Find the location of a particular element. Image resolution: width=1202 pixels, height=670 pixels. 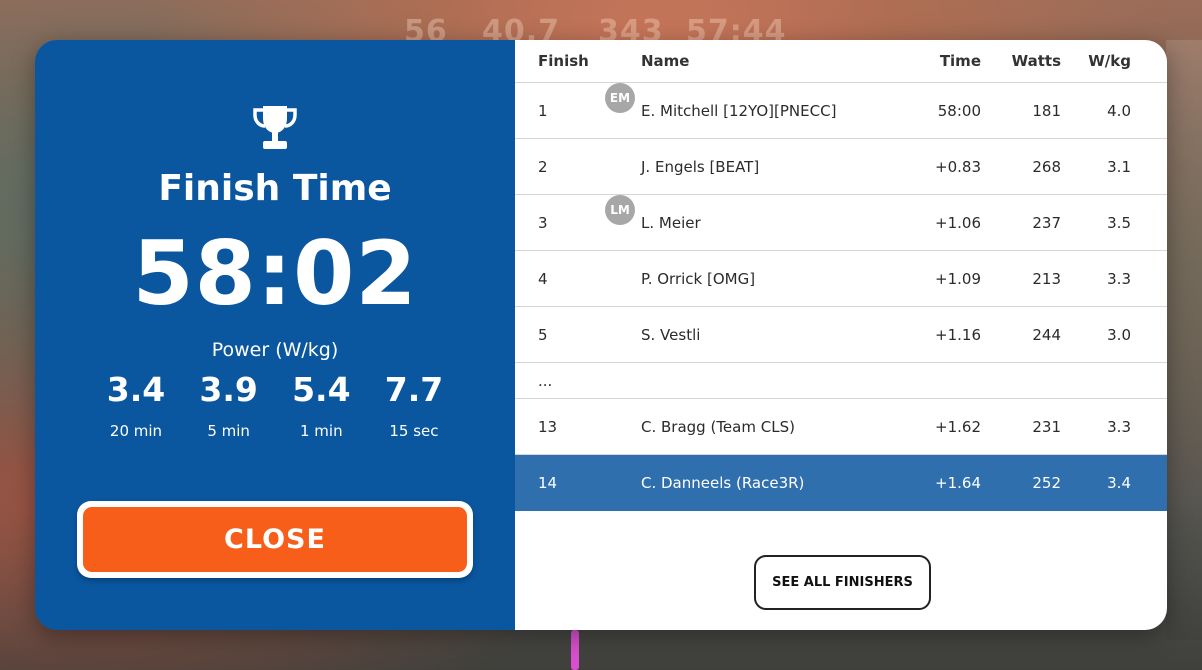

cell-watts: 244 is located at coordinates (1046, 335).